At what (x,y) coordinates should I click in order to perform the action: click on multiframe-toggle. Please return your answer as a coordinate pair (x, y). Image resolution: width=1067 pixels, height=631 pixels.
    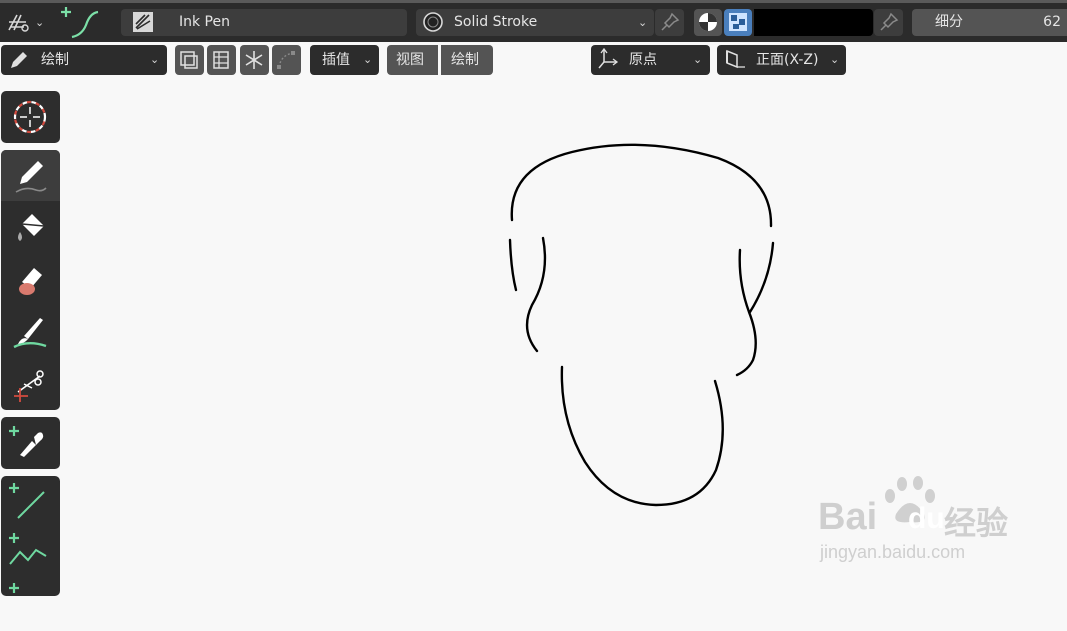
    Looking at the image, I should click on (189, 60).